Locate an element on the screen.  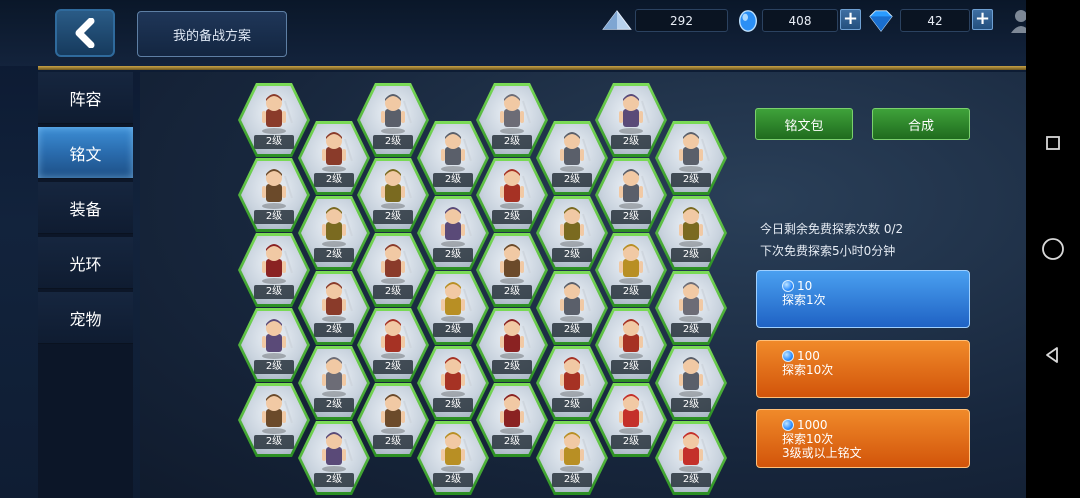
explore-ten-premium-button: 1000 探索10次 3级或以上铭文 is located at coordinates (863, 438).